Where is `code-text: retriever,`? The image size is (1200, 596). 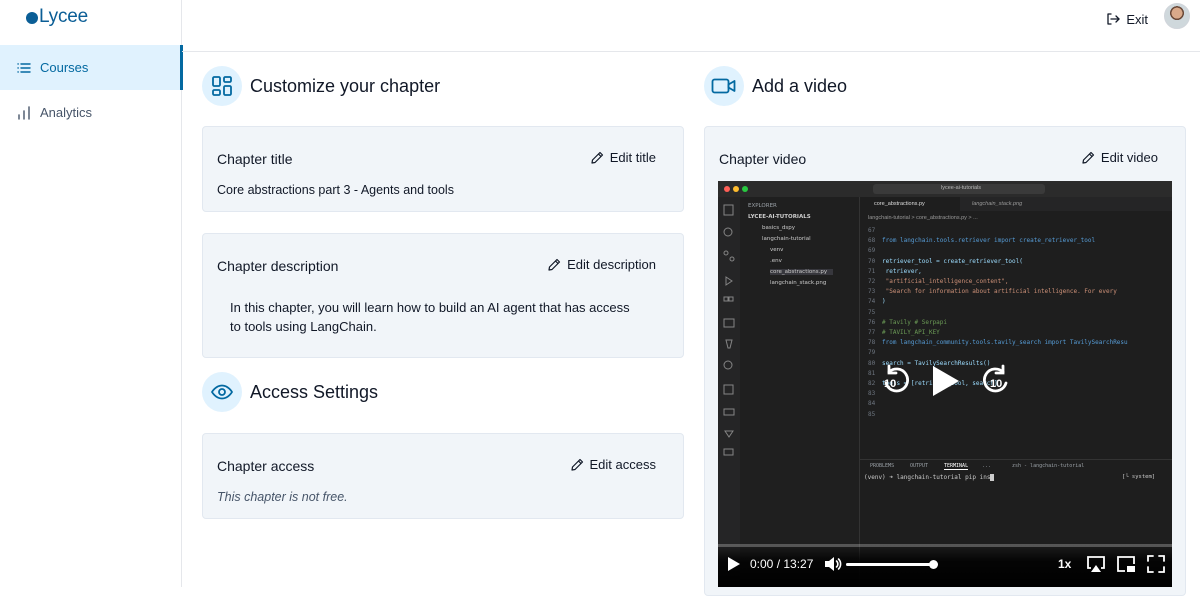
code-text: retriever, is located at coordinates (902, 271).